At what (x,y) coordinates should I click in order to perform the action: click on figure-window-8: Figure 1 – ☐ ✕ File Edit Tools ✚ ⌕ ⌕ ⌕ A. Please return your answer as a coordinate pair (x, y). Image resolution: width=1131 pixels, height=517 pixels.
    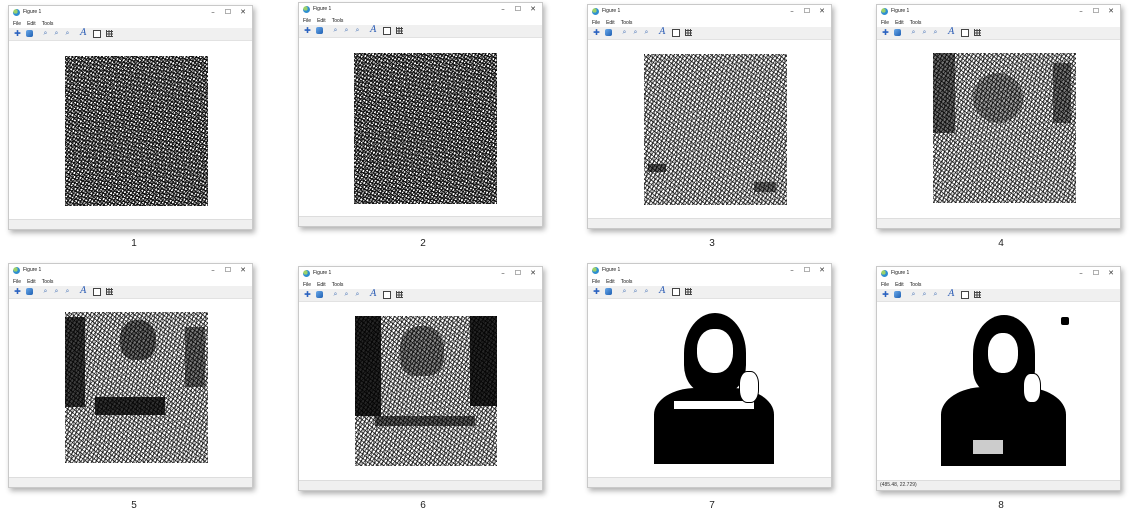
    Looking at the image, I should click on (998, 378).